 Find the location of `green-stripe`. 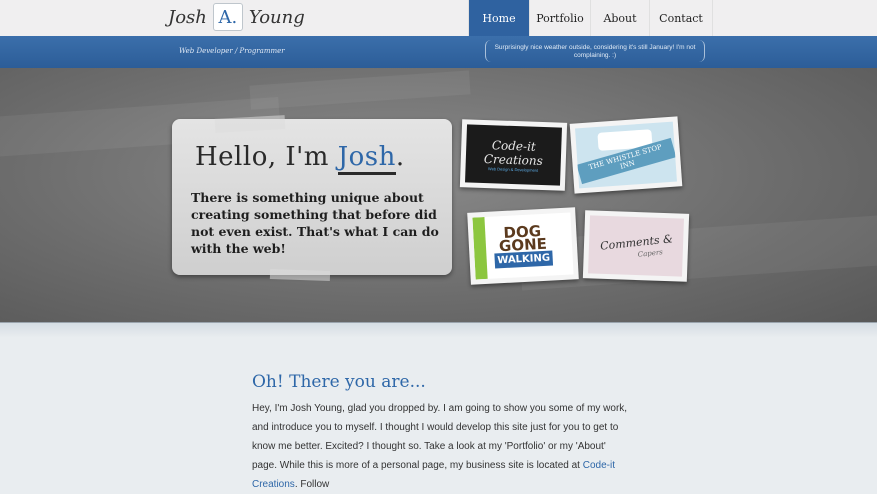

green-stripe is located at coordinates (480, 248).